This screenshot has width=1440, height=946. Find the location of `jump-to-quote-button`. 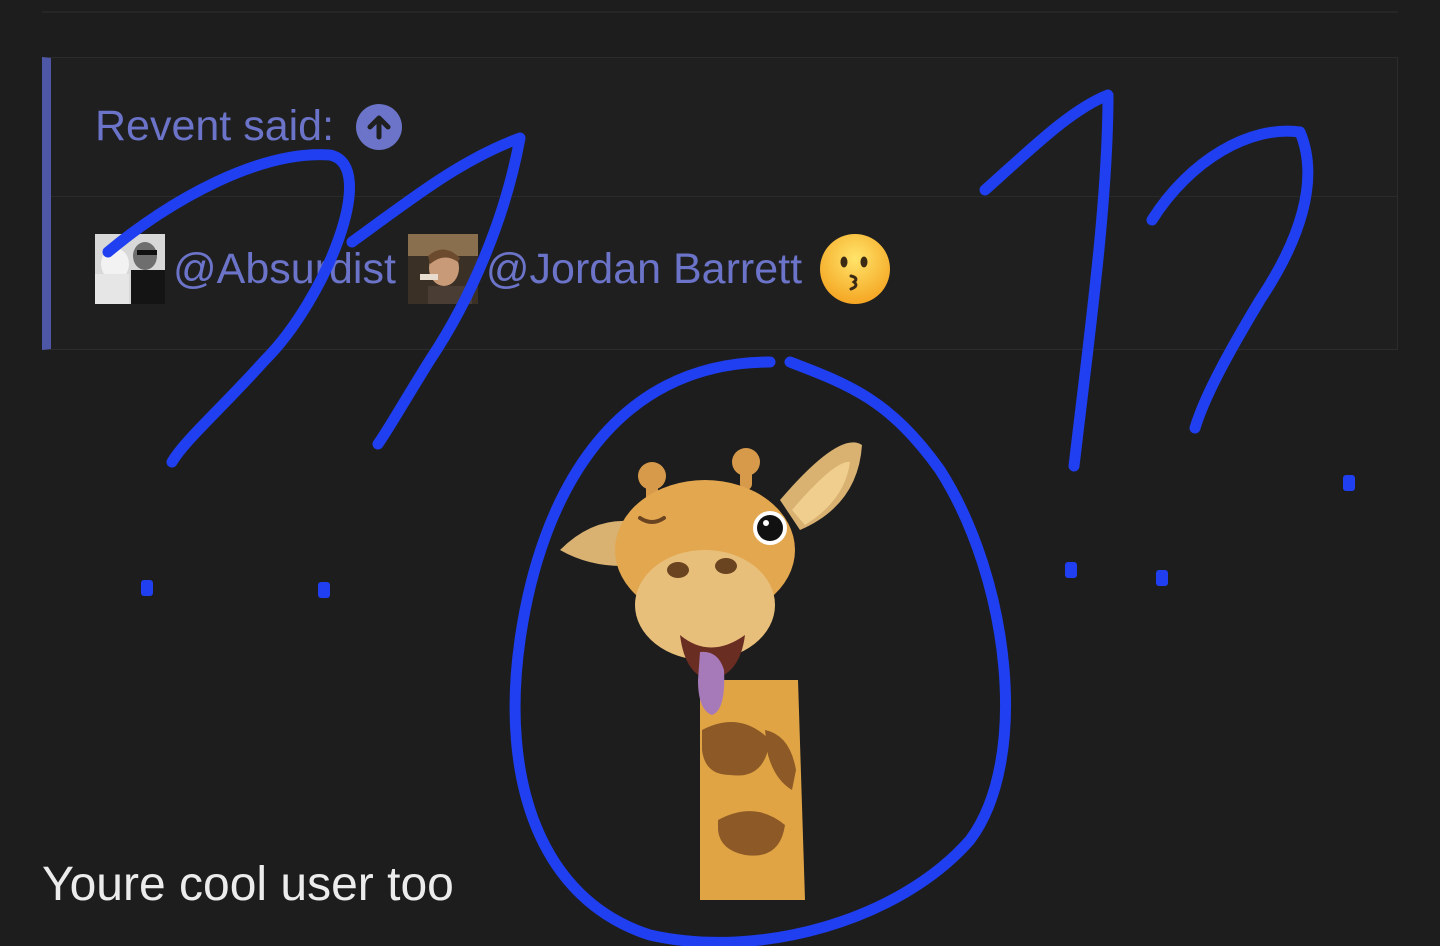

jump-to-quote-button is located at coordinates (379, 126).